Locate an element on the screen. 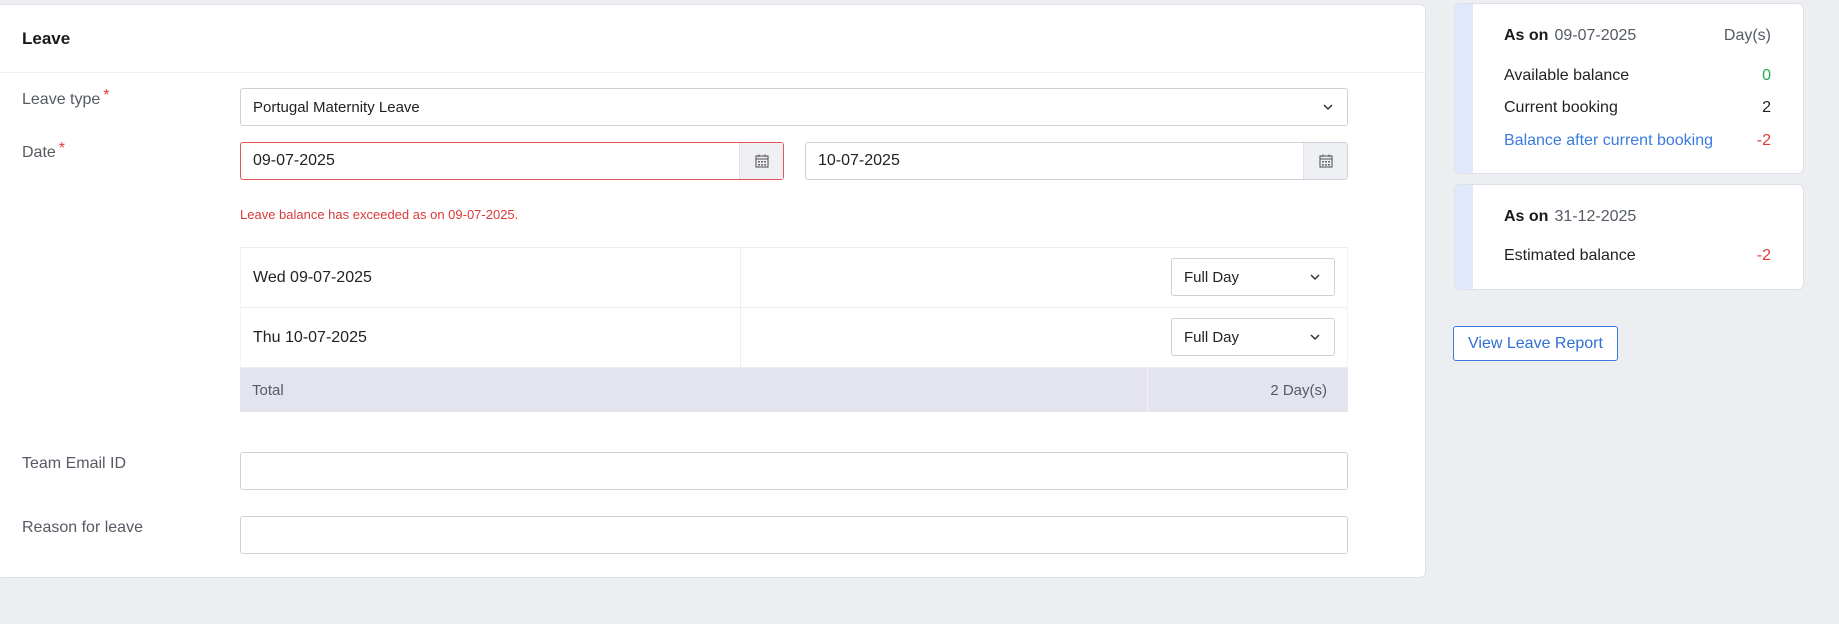 The width and height of the screenshot is (1839, 624). leave-type-value: Portugal Maternity Leave is located at coordinates (336, 107).